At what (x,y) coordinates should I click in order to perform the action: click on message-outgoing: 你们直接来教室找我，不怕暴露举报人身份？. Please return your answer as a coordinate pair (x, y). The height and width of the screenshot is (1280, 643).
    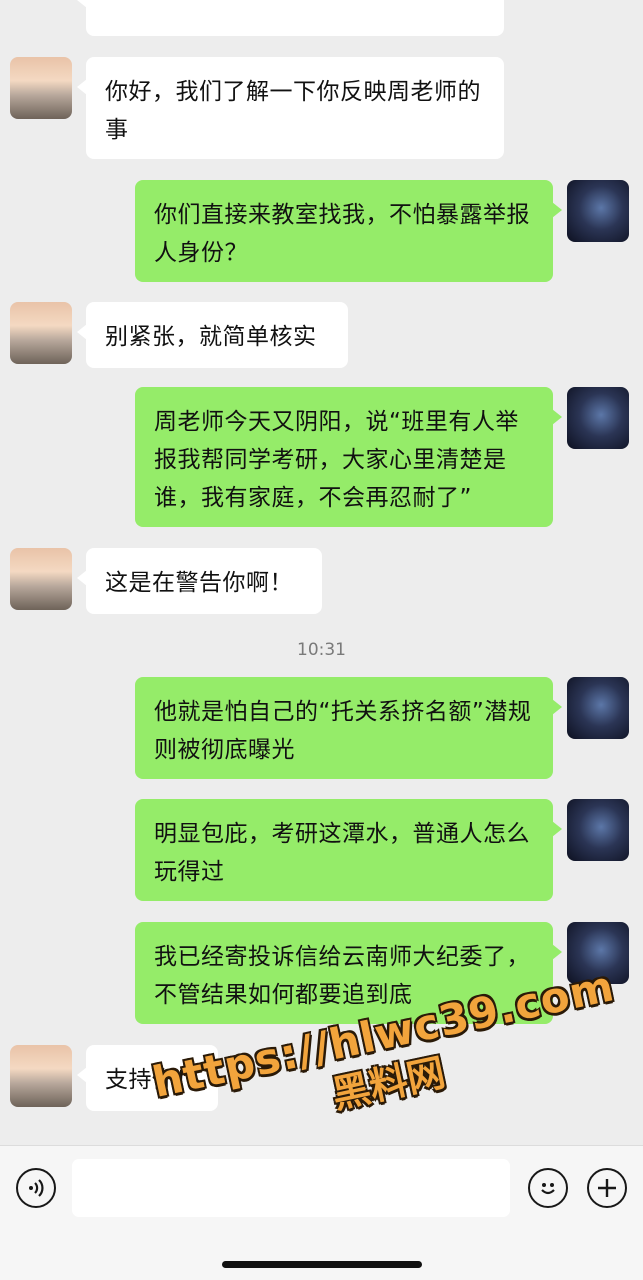
    Looking at the image, I should click on (348, 231).